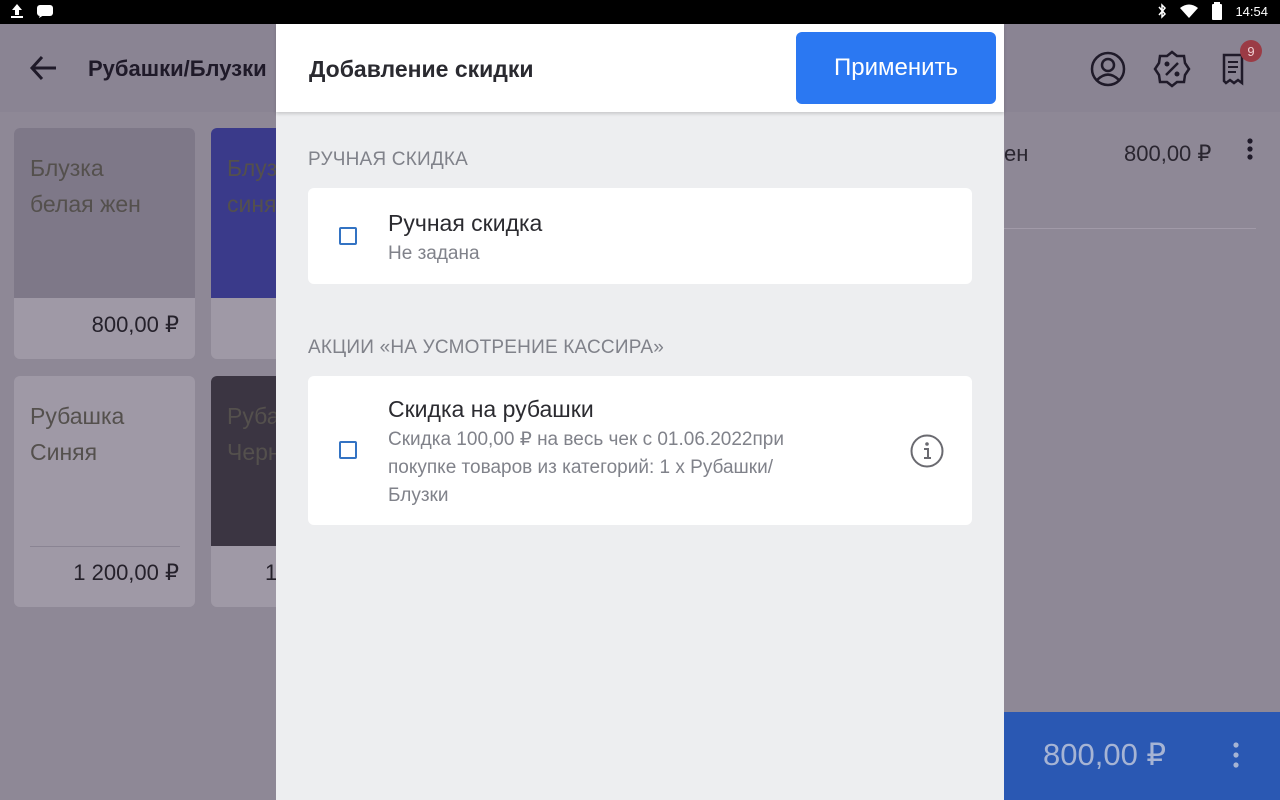  Describe the element at coordinates (1162, 11) in the screenshot. I see `bluetooth-icon` at that location.